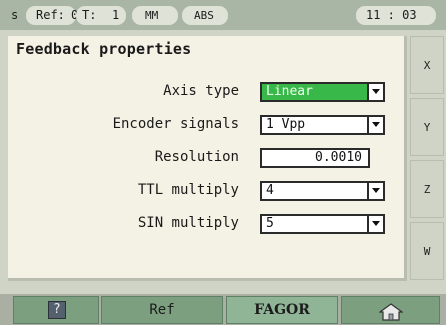 The image size is (446, 325). Describe the element at coordinates (391, 15) in the screenshot. I see `clock-text: 11 : 03` at that location.